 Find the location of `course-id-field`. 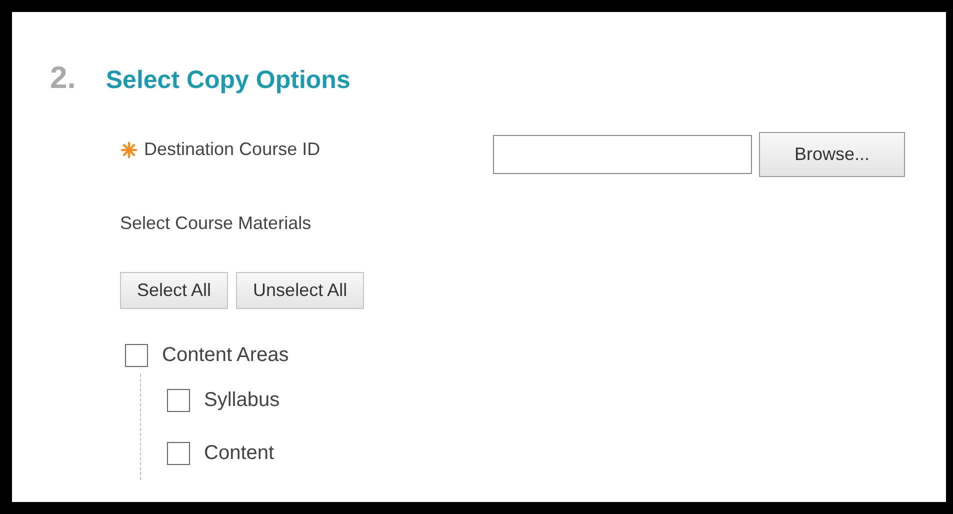

course-id-field is located at coordinates (622, 154).